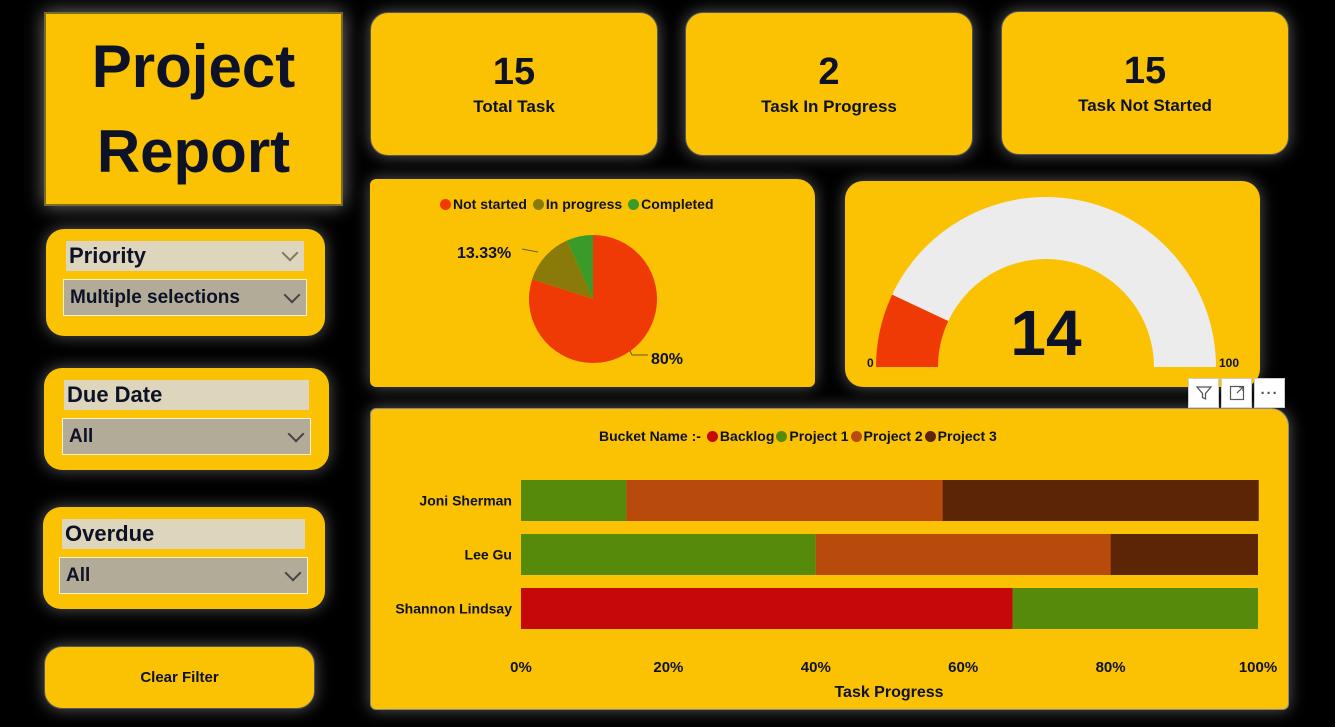 The image size is (1335, 727). I want to click on priority-slicer: Priority Multiple selections, so click(185, 282).